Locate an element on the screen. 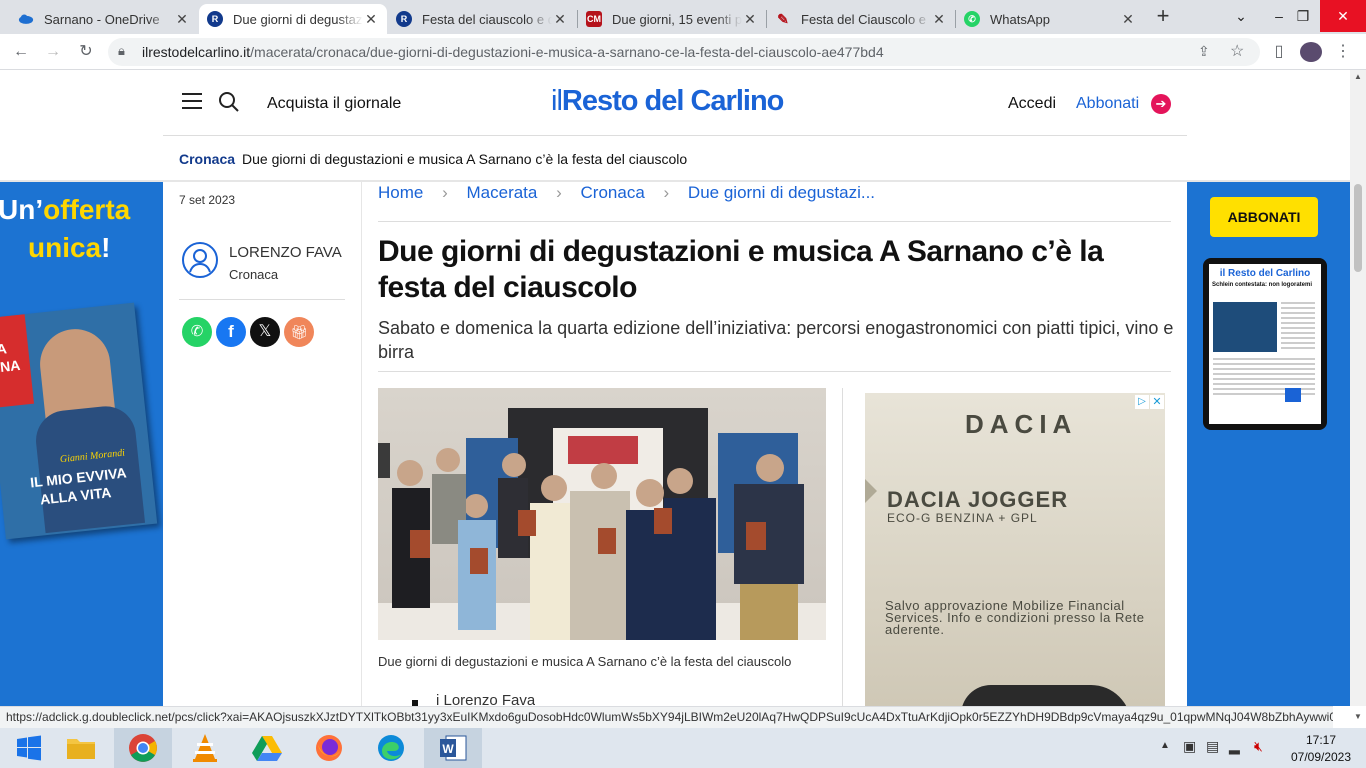 Image resolution: width=1366 pixels, height=768 pixels. subscribe-ad-button: ABBONATI is located at coordinates (1264, 217).